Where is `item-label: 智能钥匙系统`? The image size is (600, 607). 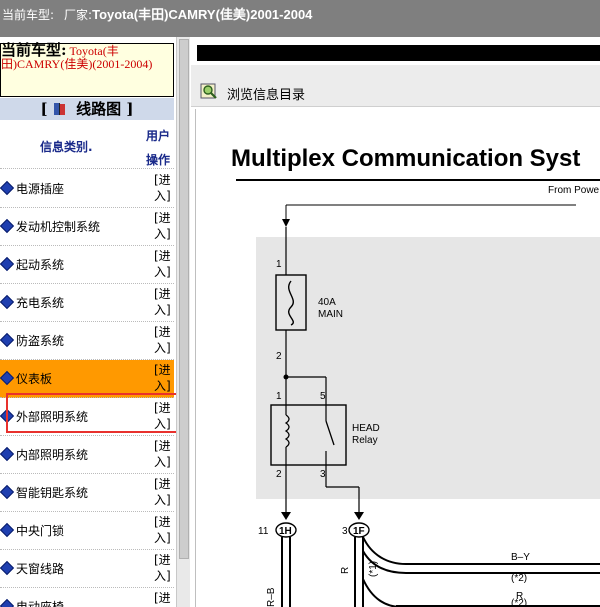 item-label: 智能钥匙系统 is located at coordinates (52, 492).